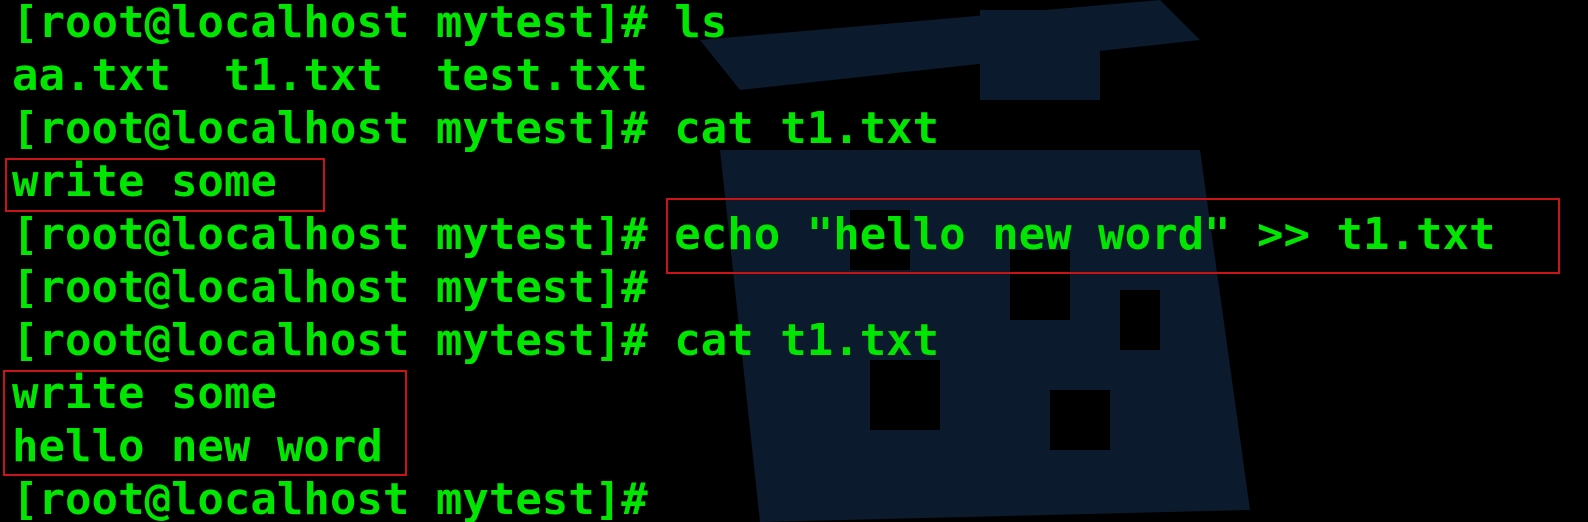  Describe the element at coordinates (330, 287) in the screenshot. I see `terminal-line-6: [root@localhost mytest]#` at that location.